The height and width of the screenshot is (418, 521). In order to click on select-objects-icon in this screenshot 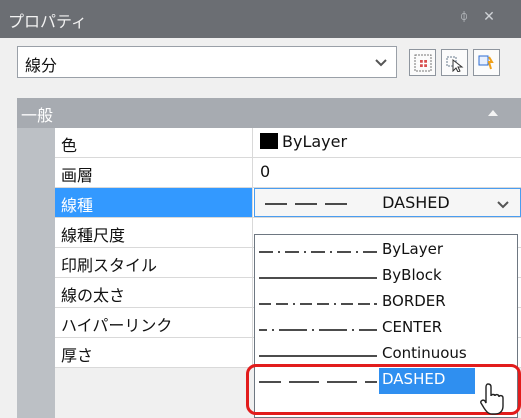, I will do `click(455, 64)`.